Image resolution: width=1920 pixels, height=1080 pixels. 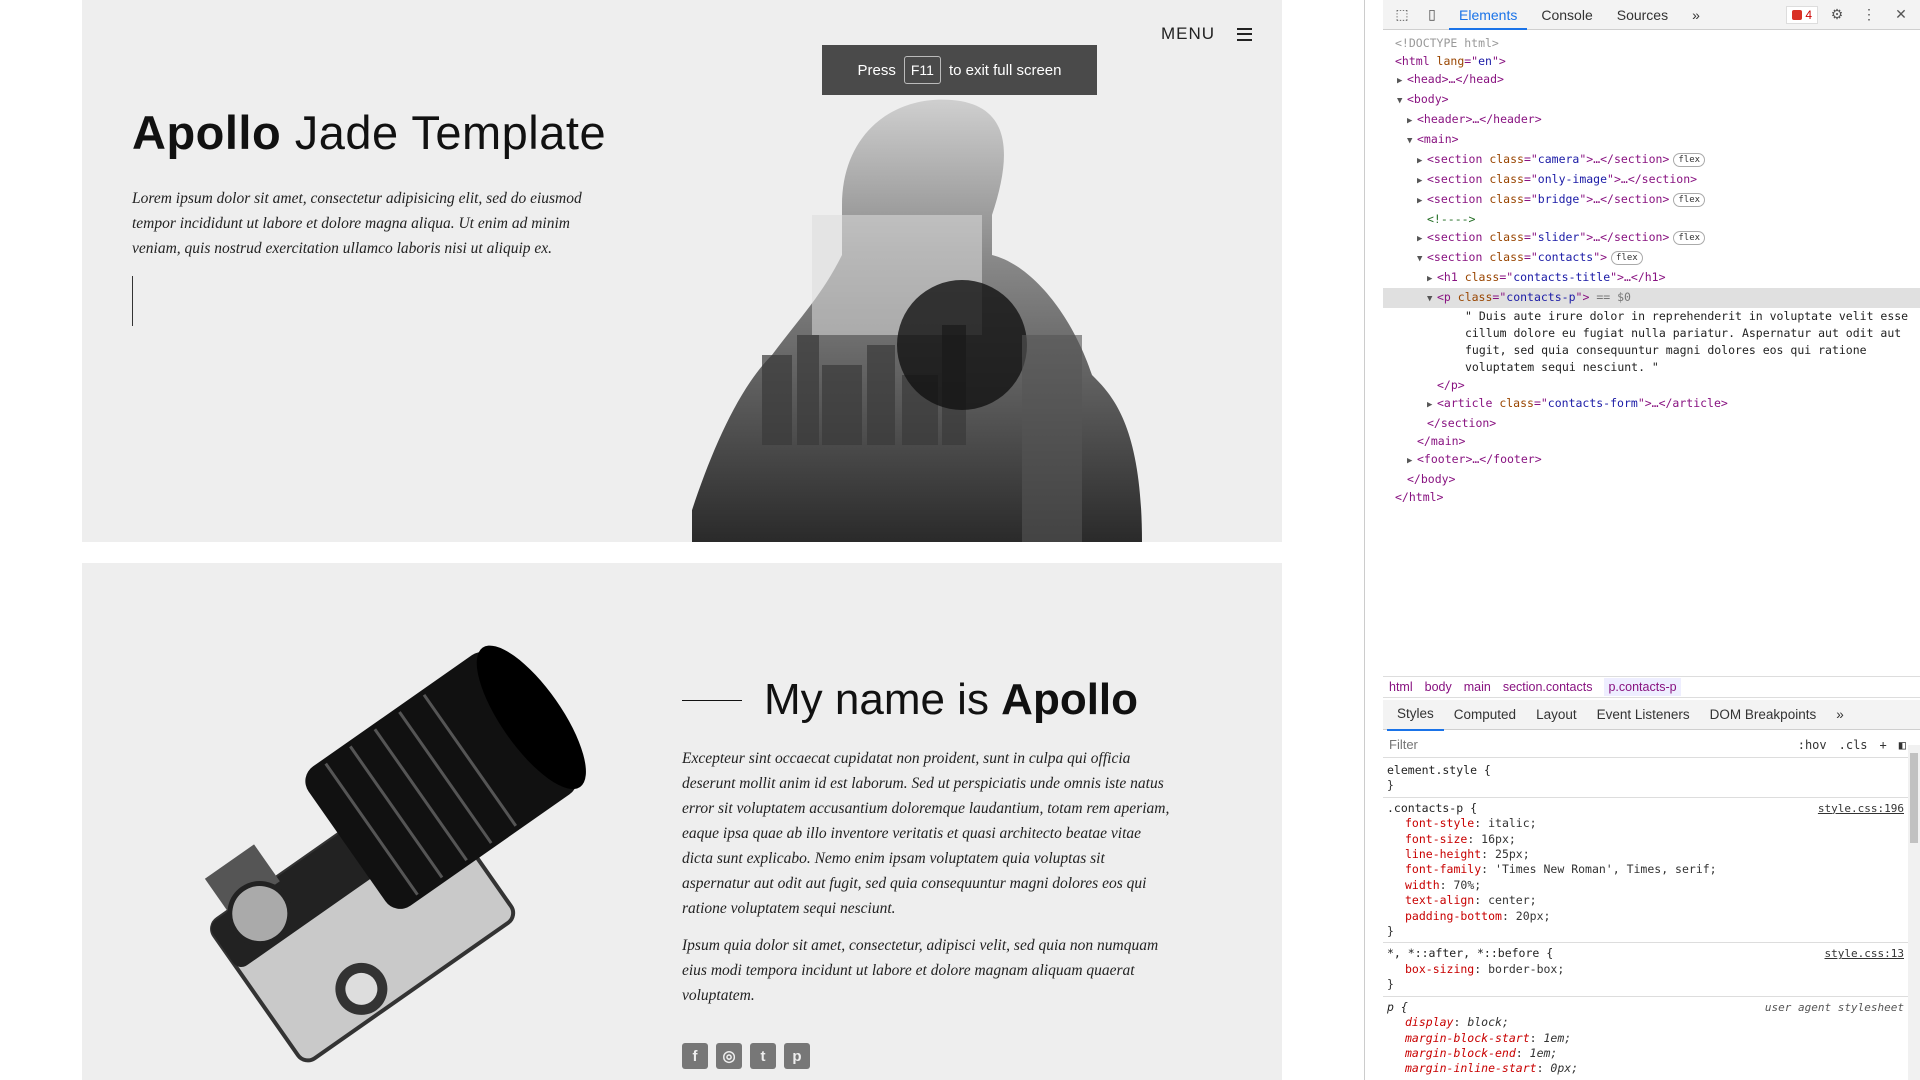 I want to click on menu-button: MENU, so click(x=1206, y=34).